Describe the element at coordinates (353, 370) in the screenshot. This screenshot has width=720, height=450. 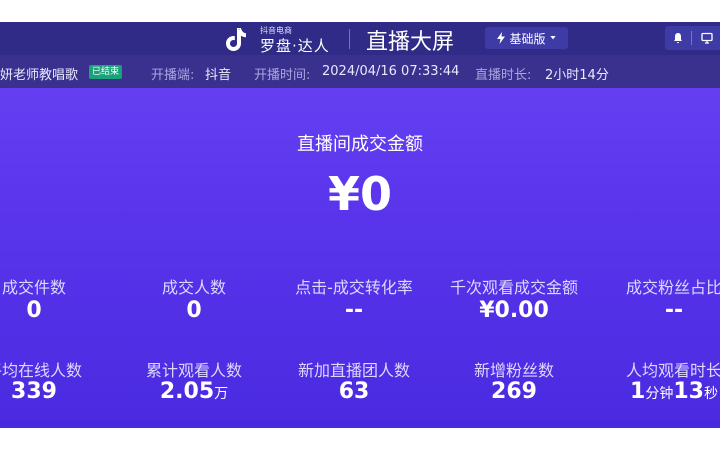
I see `metric-label-new-fan-club: 新加直播团人数` at that location.